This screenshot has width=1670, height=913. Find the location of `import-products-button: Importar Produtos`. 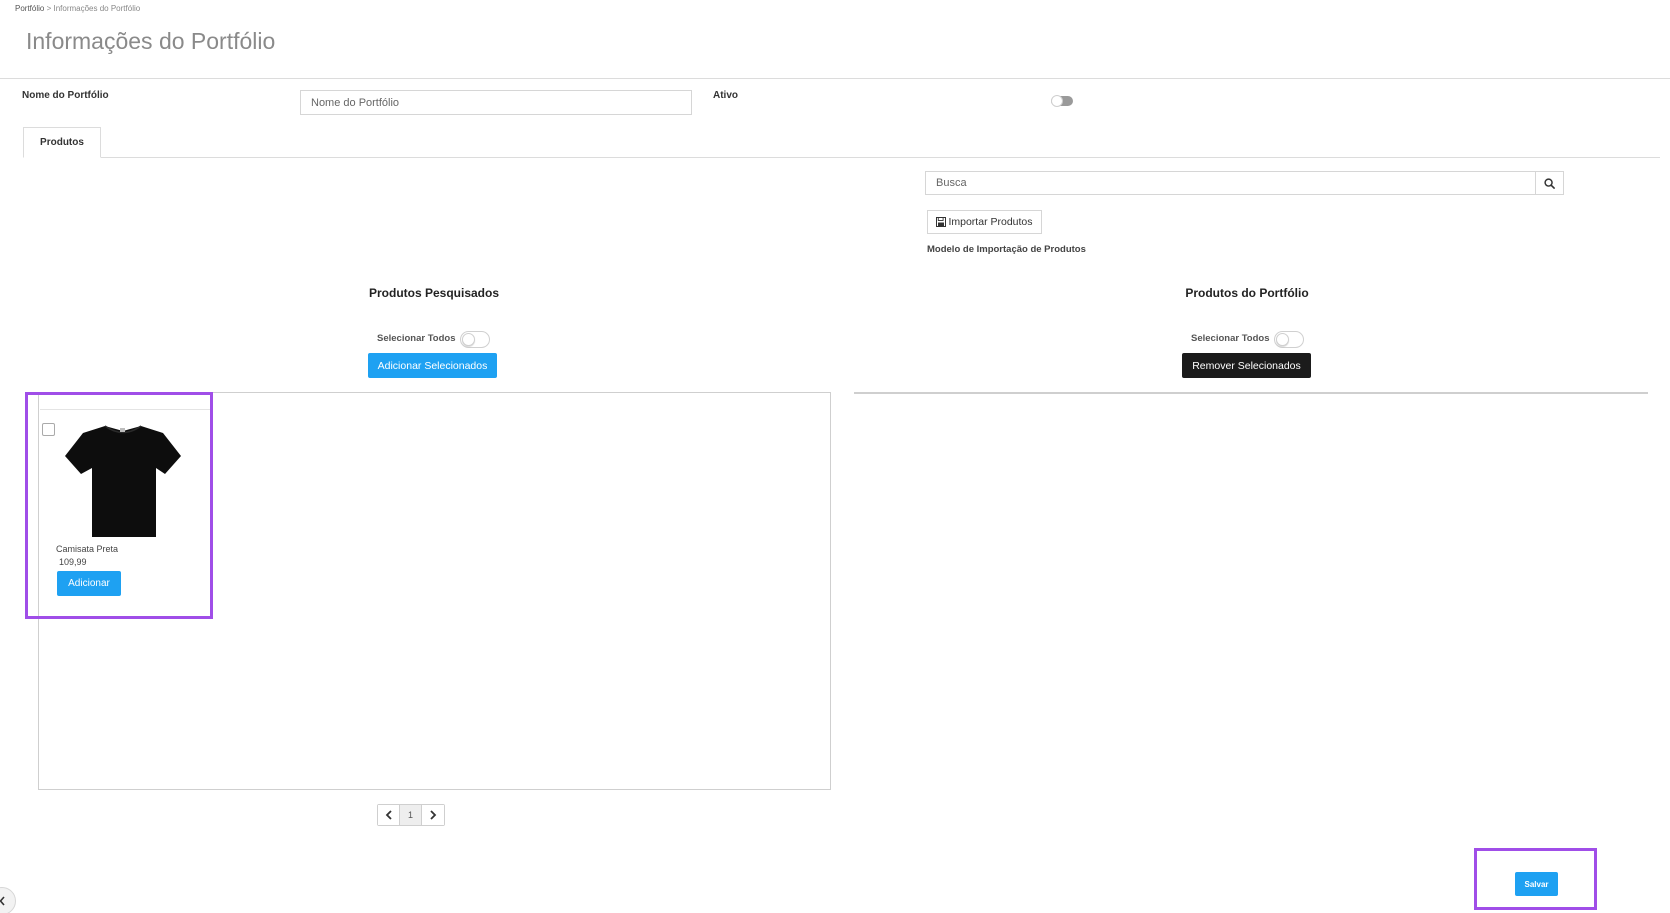

import-products-button: Importar Produtos is located at coordinates (984, 222).